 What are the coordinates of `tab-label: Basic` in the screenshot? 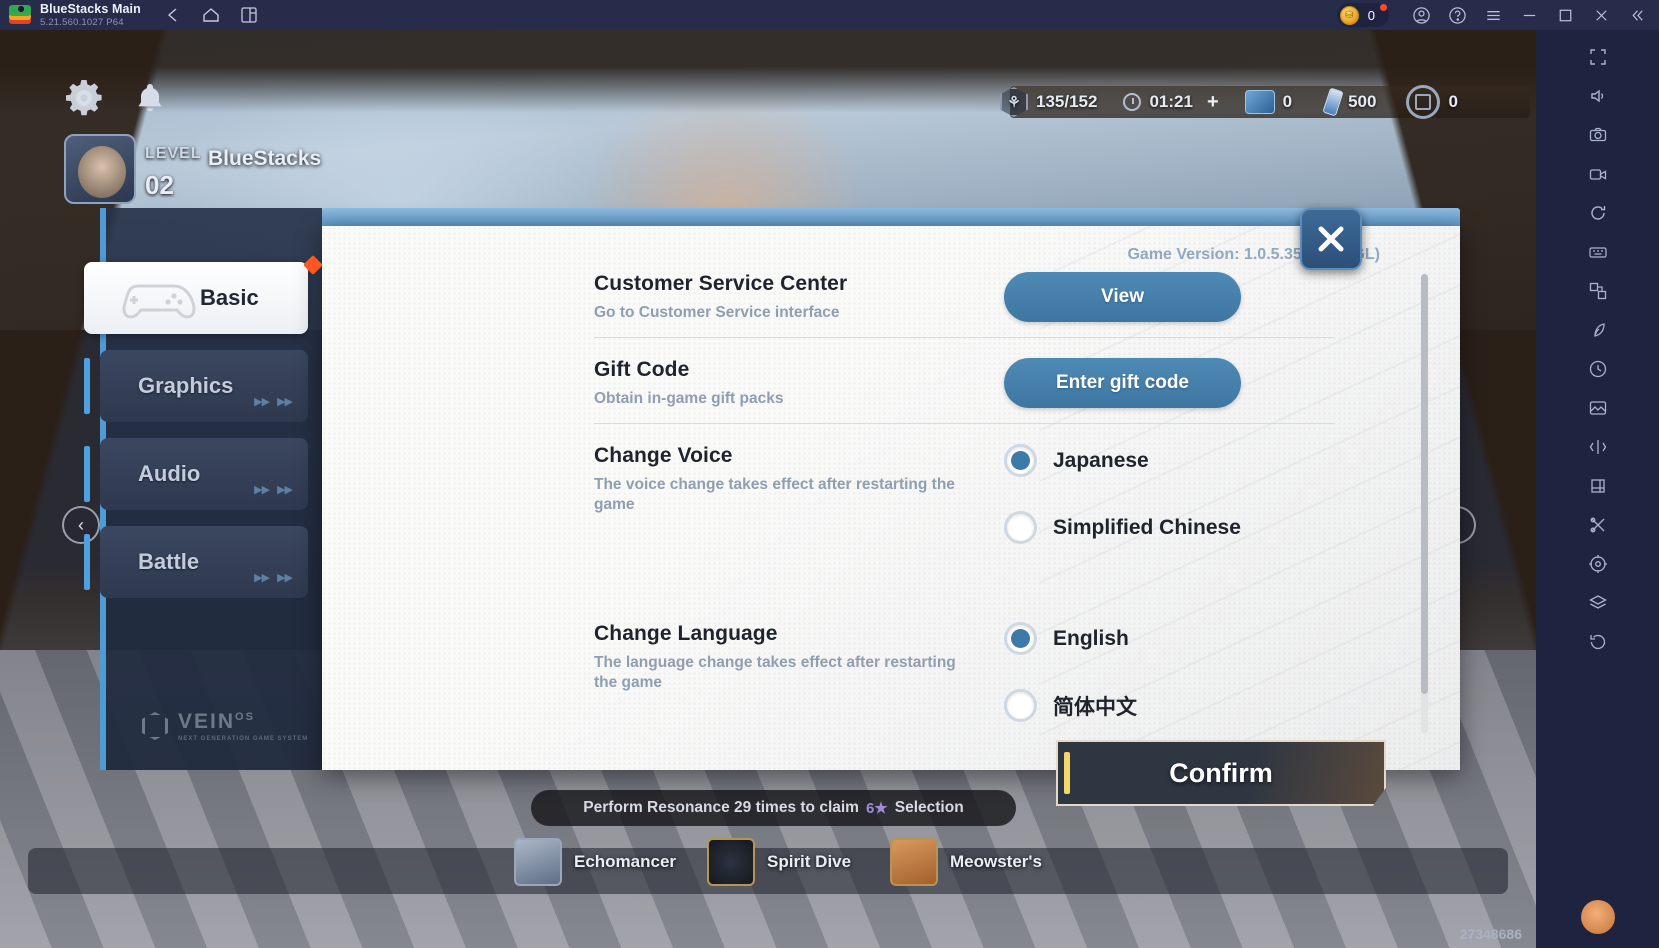 It's located at (229, 297).